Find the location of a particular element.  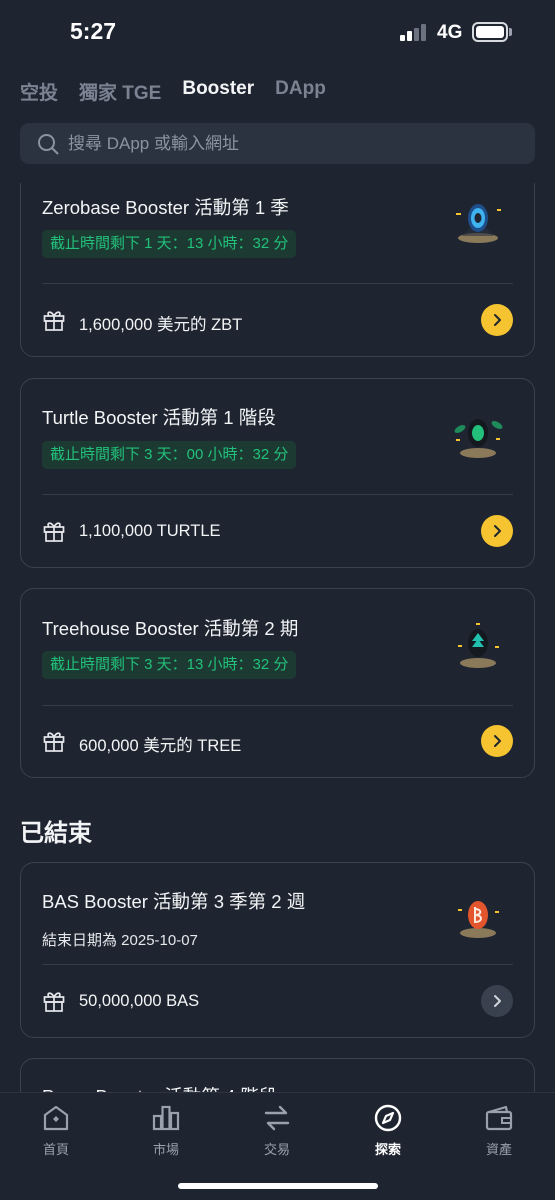

home-icon is located at coordinates (56, 1118).